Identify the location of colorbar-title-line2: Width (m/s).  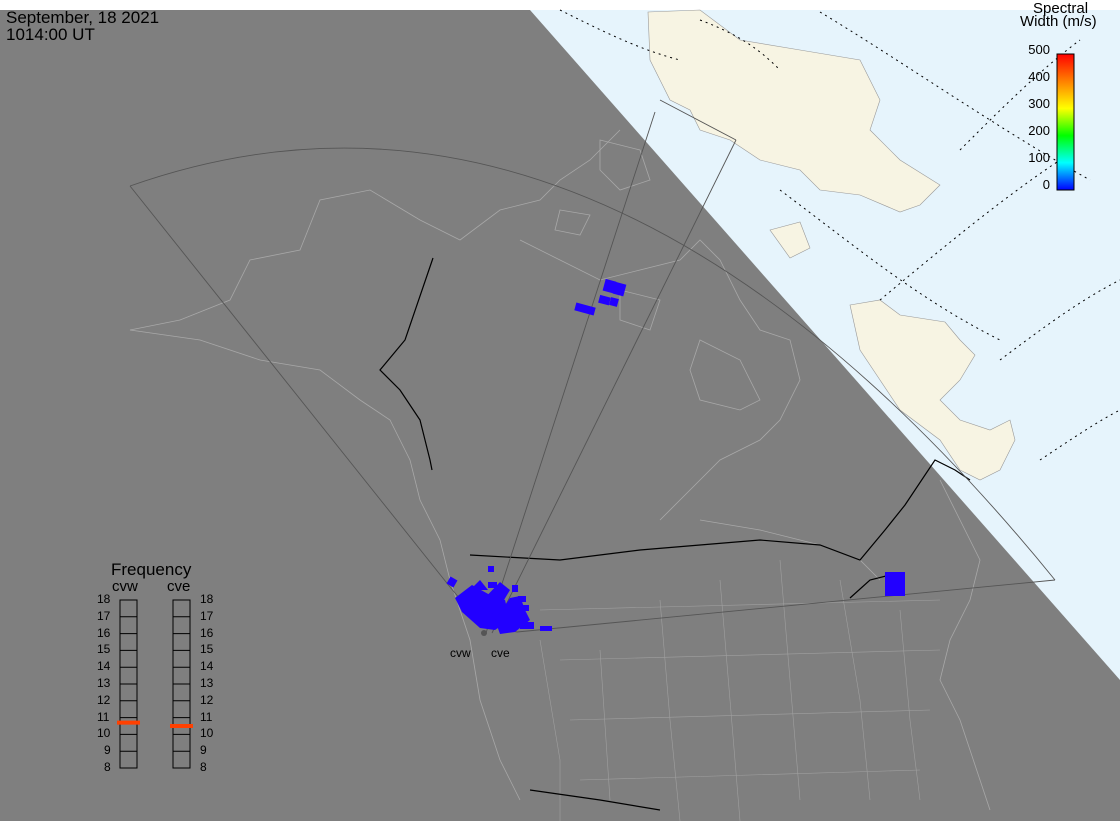
(1058, 21).